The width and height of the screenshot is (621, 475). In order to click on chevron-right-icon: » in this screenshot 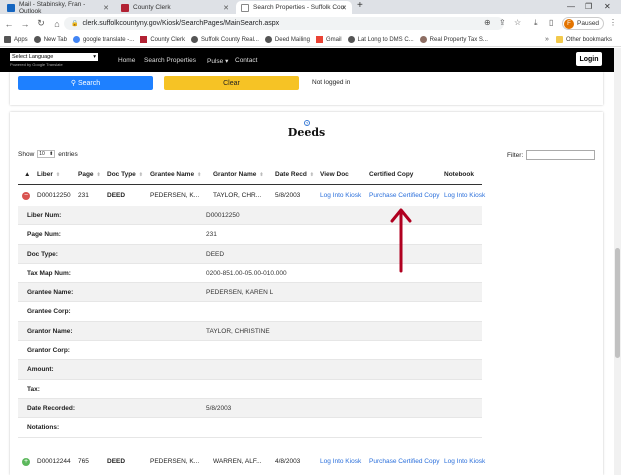, I will do `click(547, 39)`.